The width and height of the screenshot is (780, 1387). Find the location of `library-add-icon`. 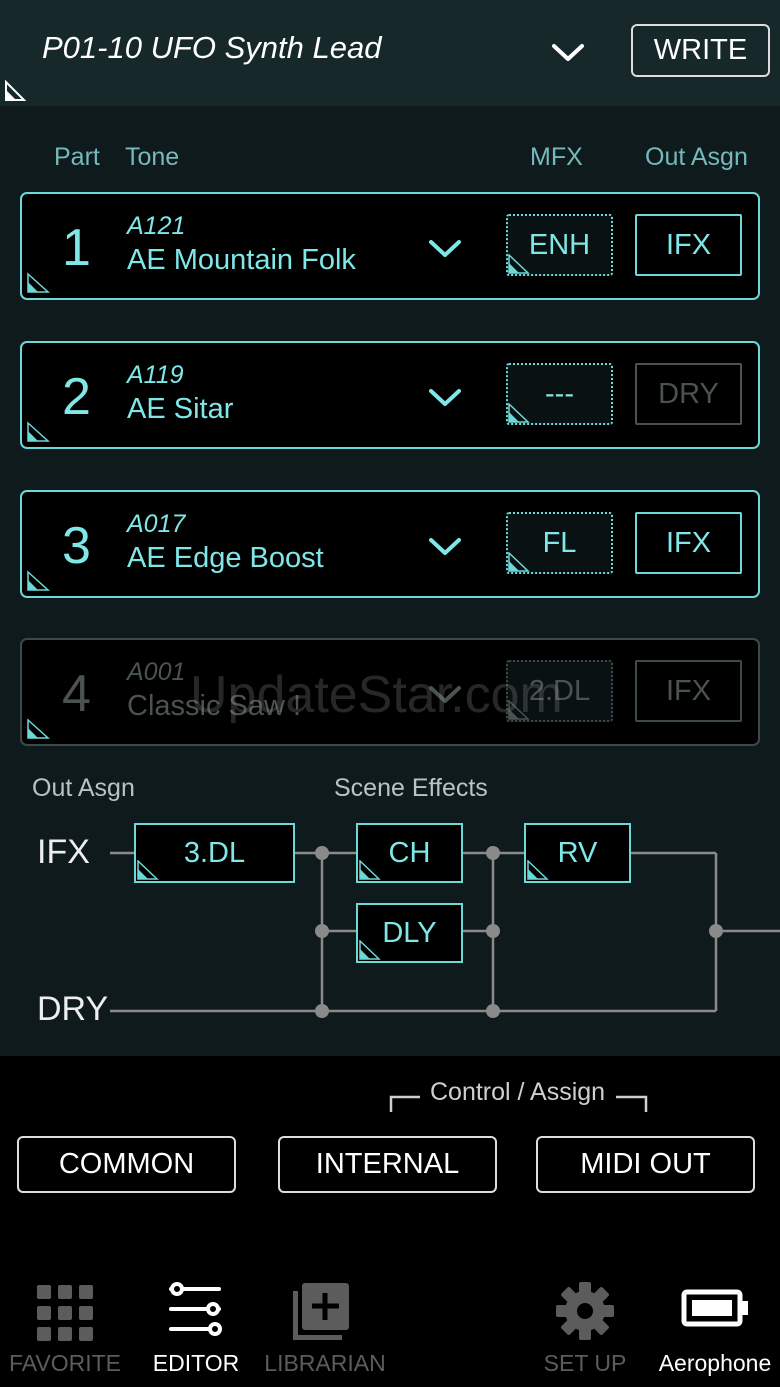

library-add-icon is located at coordinates (321, 1311).